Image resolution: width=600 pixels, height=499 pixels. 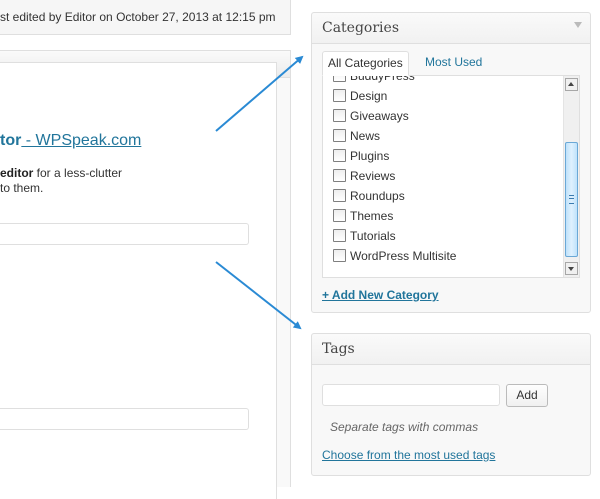 I want to click on editor-description-line-1: editor for a less-clutter, so click(x=61, y=173).